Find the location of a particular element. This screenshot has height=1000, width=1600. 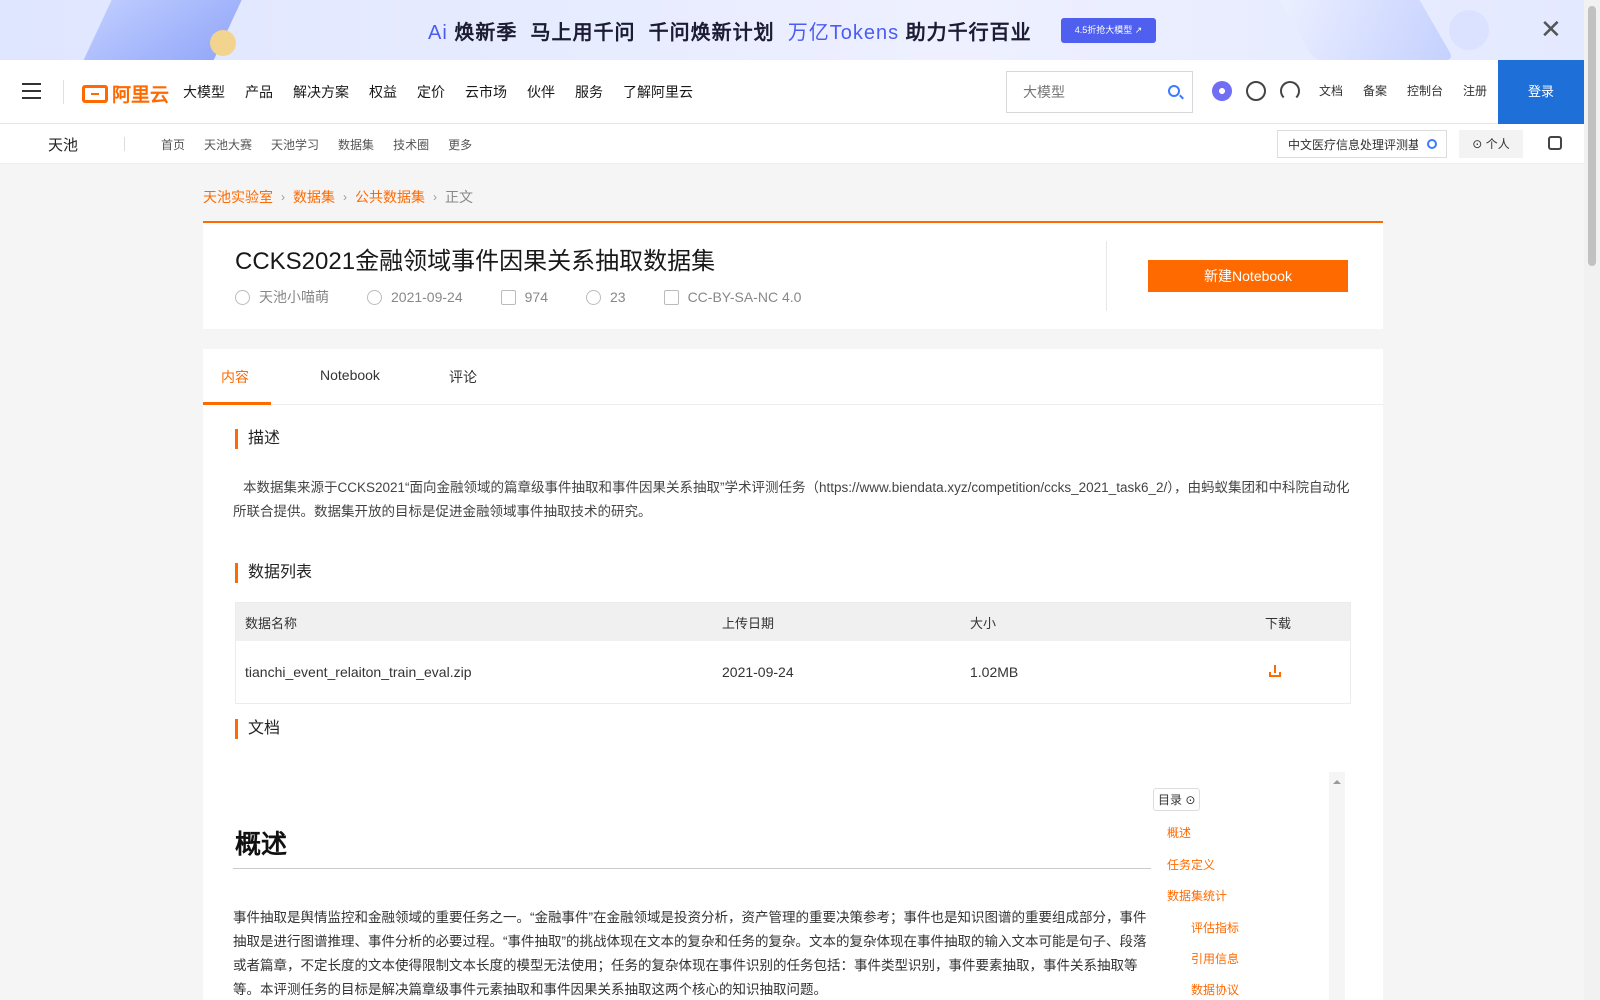

globe-icon is located at coordinates (1256, 91).